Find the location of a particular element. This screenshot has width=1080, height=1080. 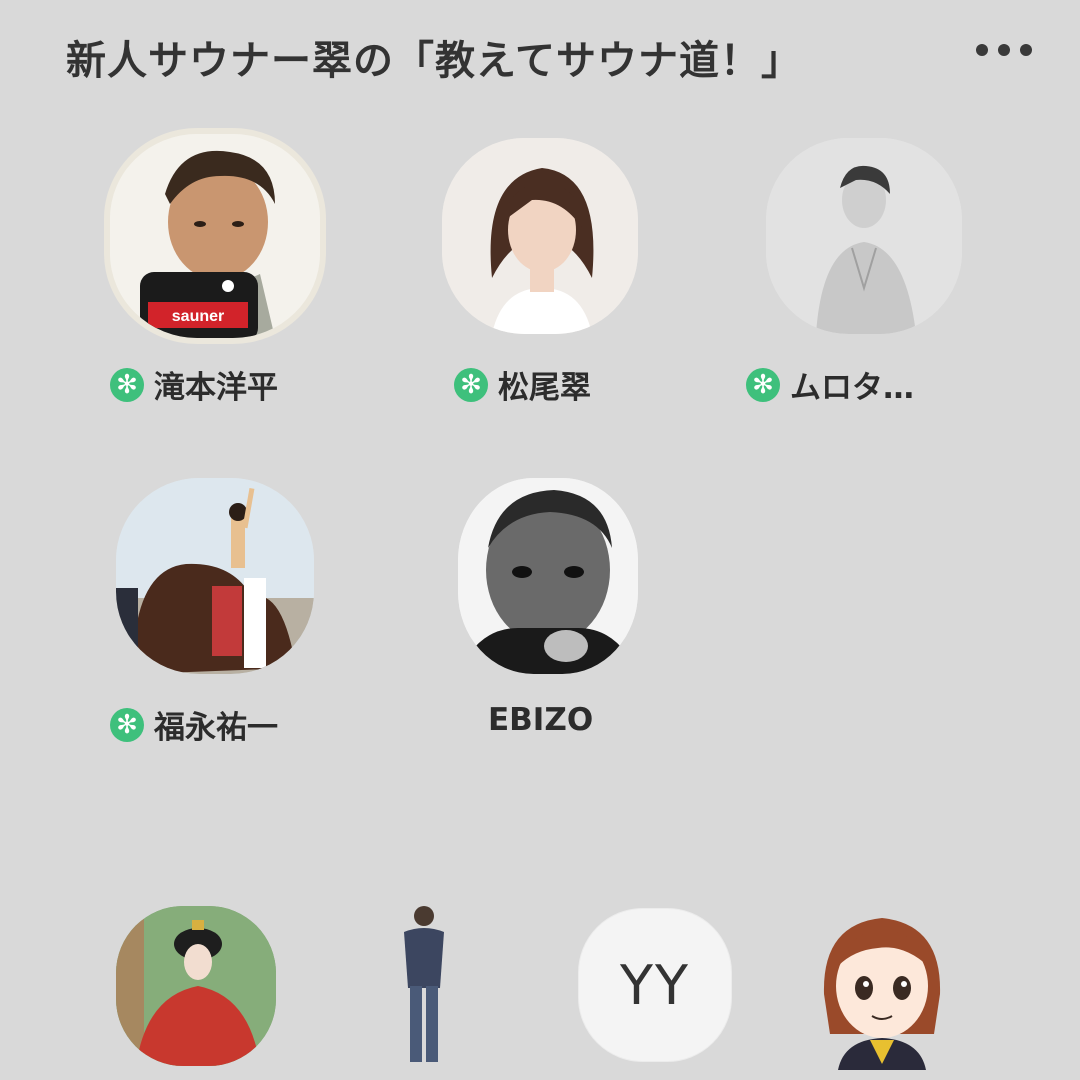

member-name: 松尾翠 is located at coordinates (544, 388).